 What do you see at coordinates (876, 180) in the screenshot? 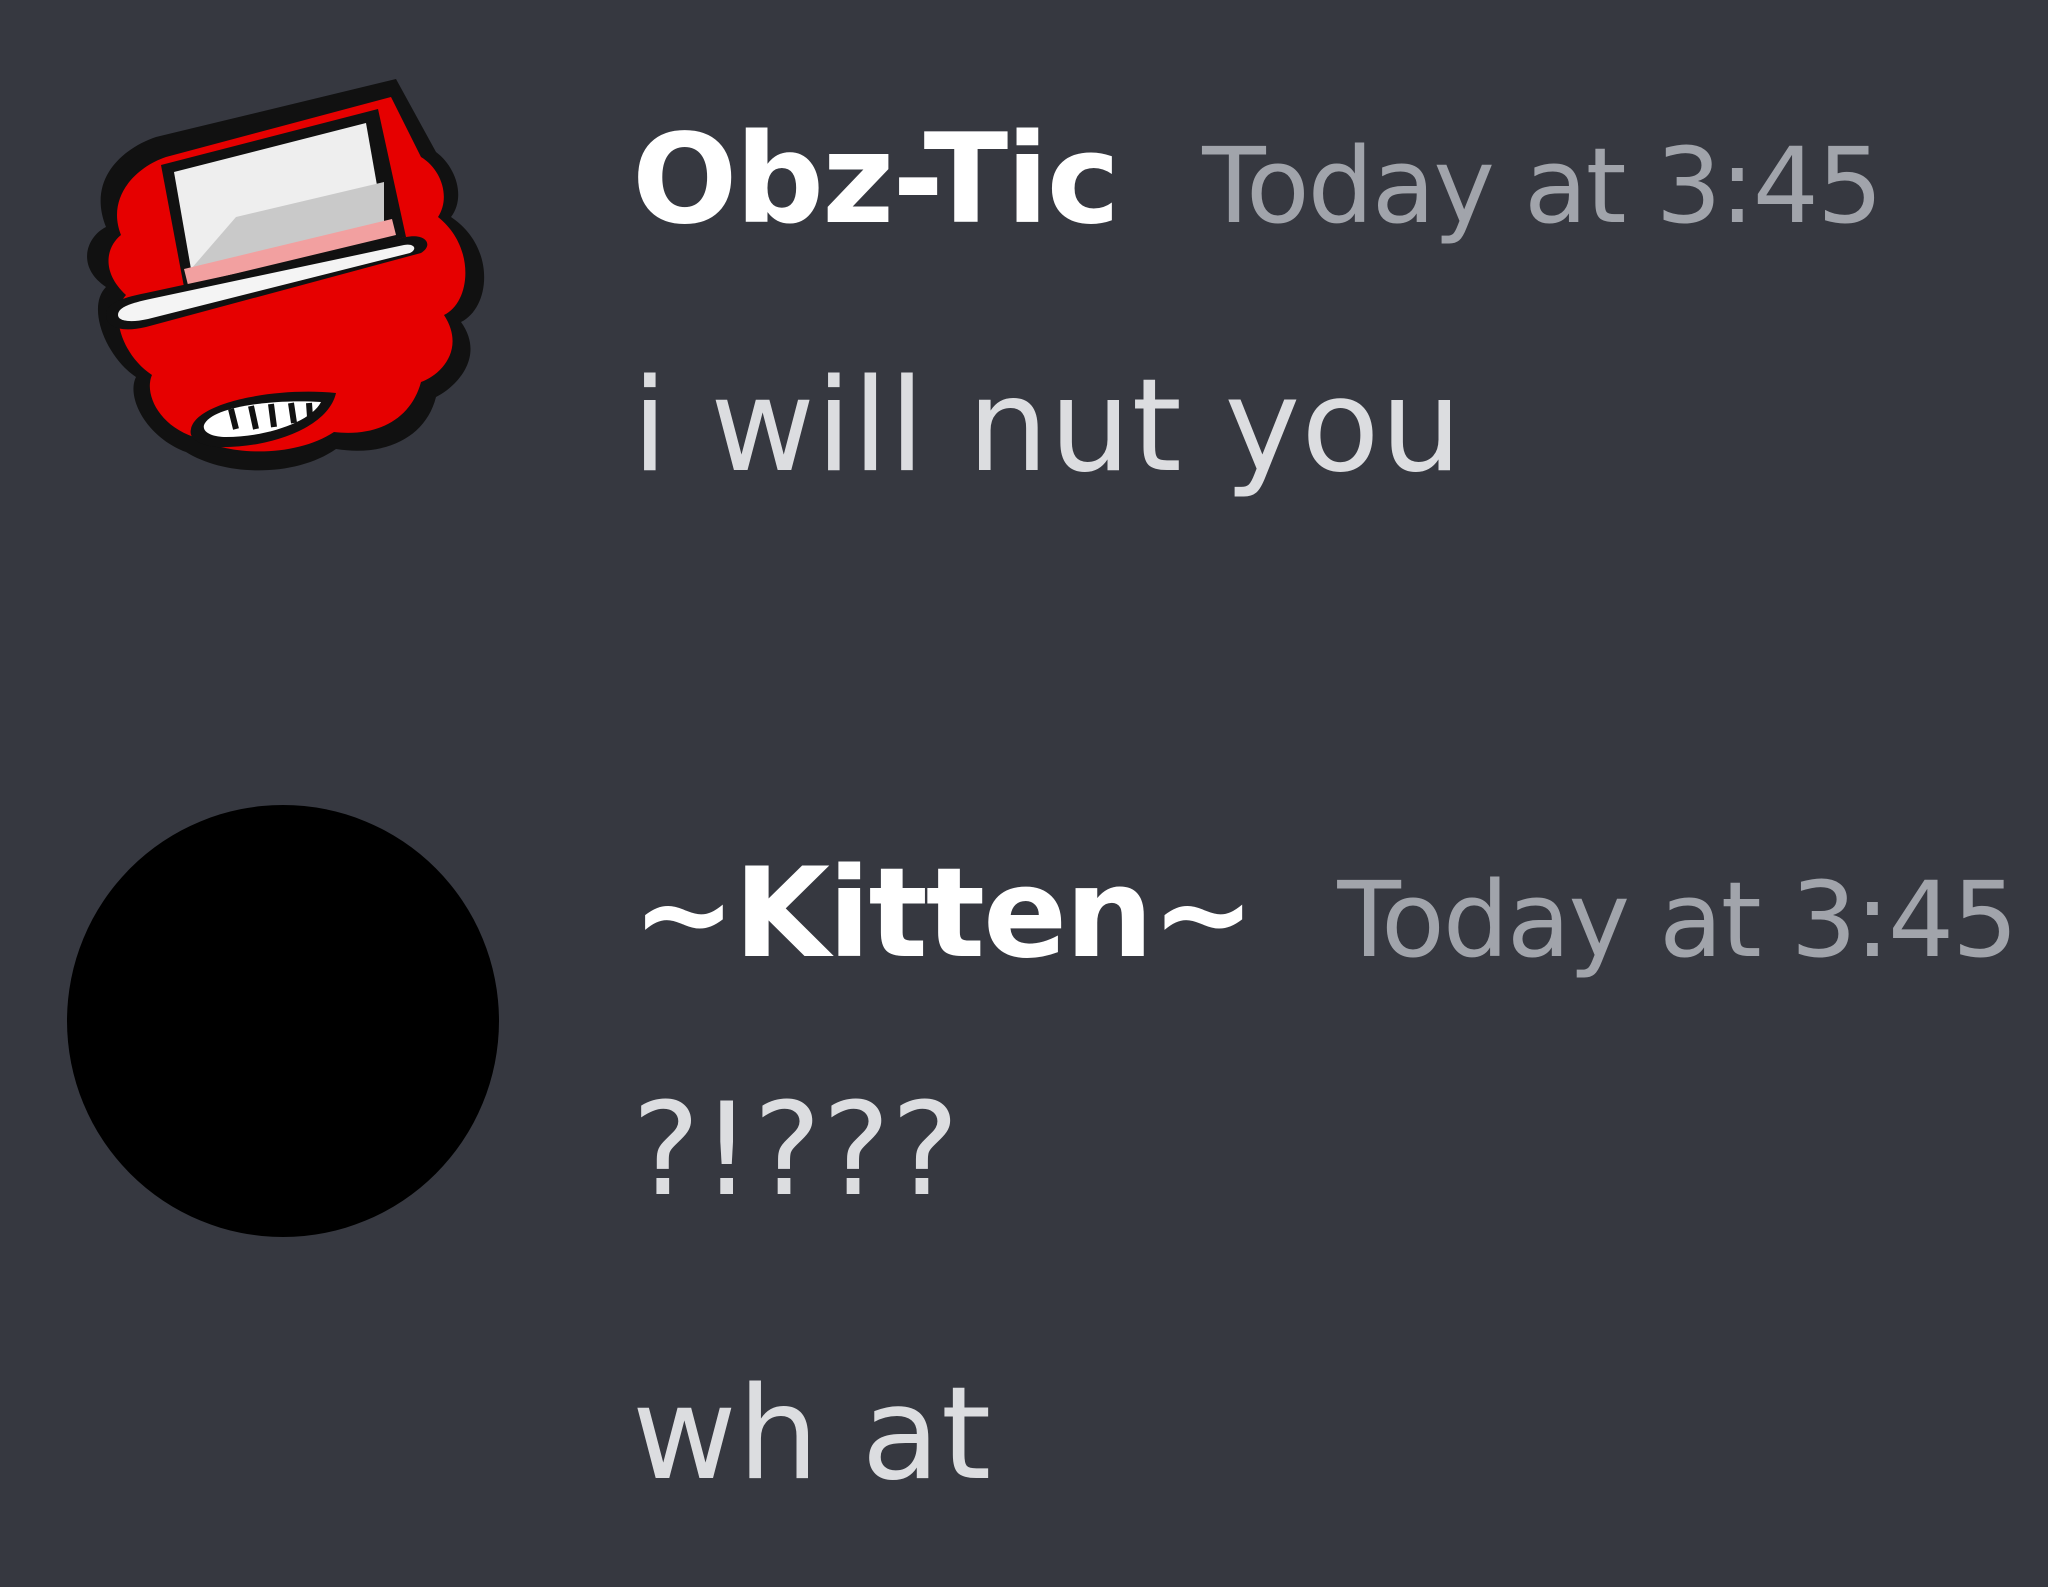
I see `username: Obz-Tic` at bounding box center [876, 180].